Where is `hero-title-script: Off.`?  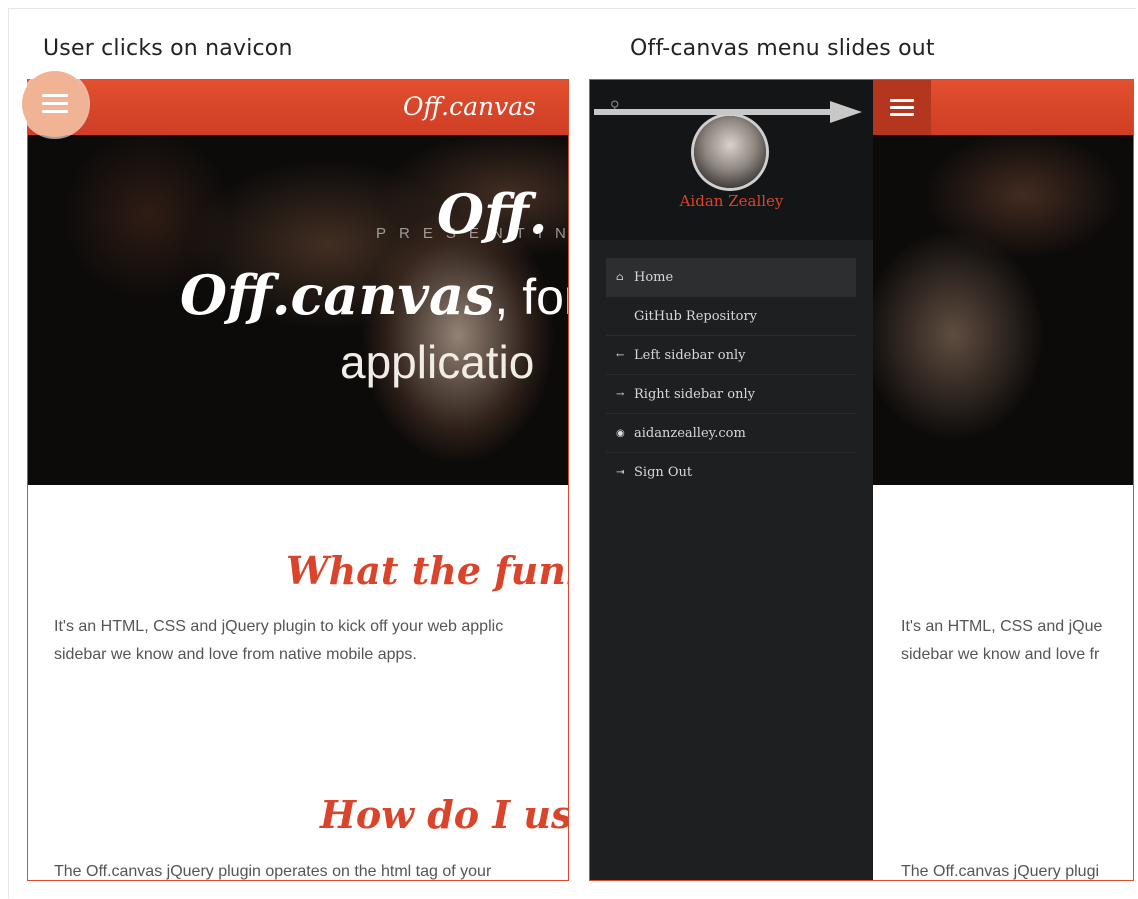 hero-title-script: Off. is located at coordinates (492, 214).